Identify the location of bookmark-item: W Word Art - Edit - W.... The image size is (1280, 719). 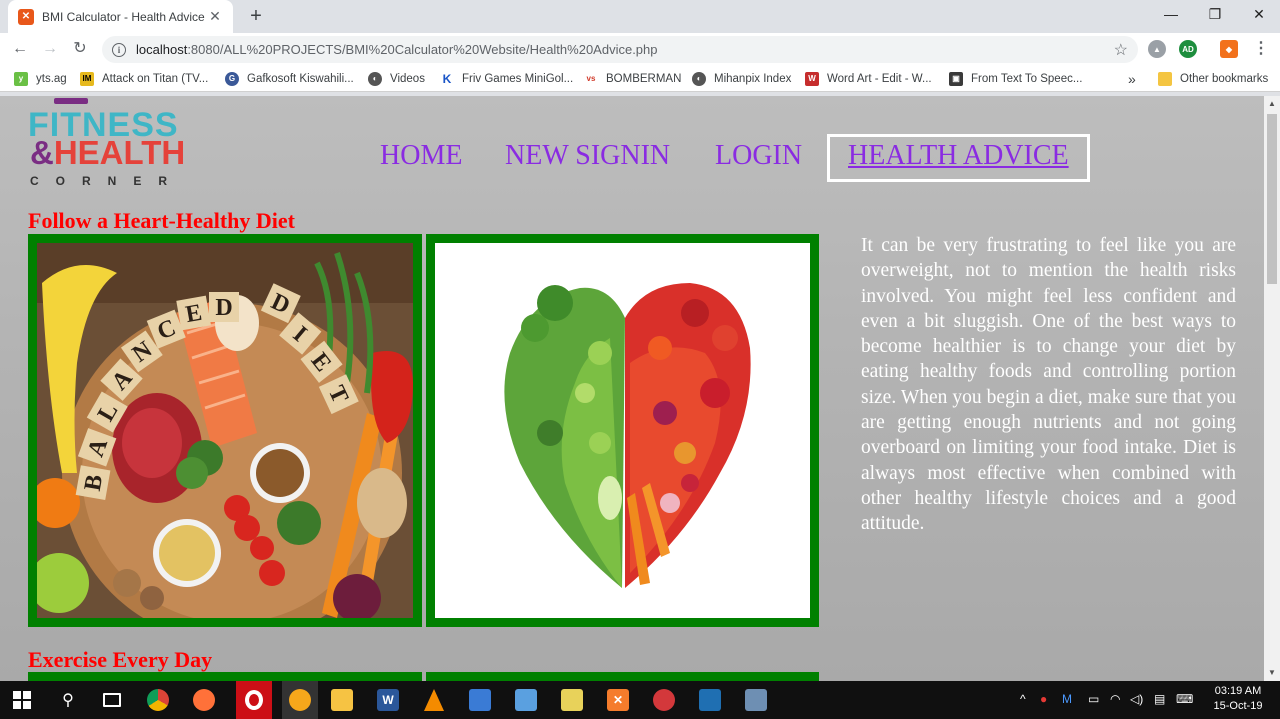
(868, 78).